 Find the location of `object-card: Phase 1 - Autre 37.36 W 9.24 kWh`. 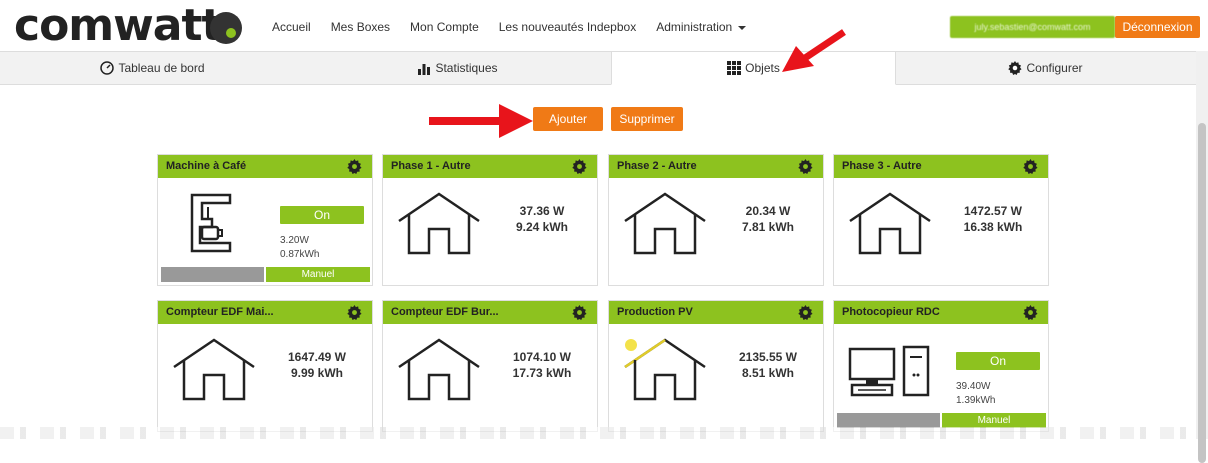

object-card: Phase 1 - Autre 37.36 W 9.24 kWh is located at coordinates (490, 220).